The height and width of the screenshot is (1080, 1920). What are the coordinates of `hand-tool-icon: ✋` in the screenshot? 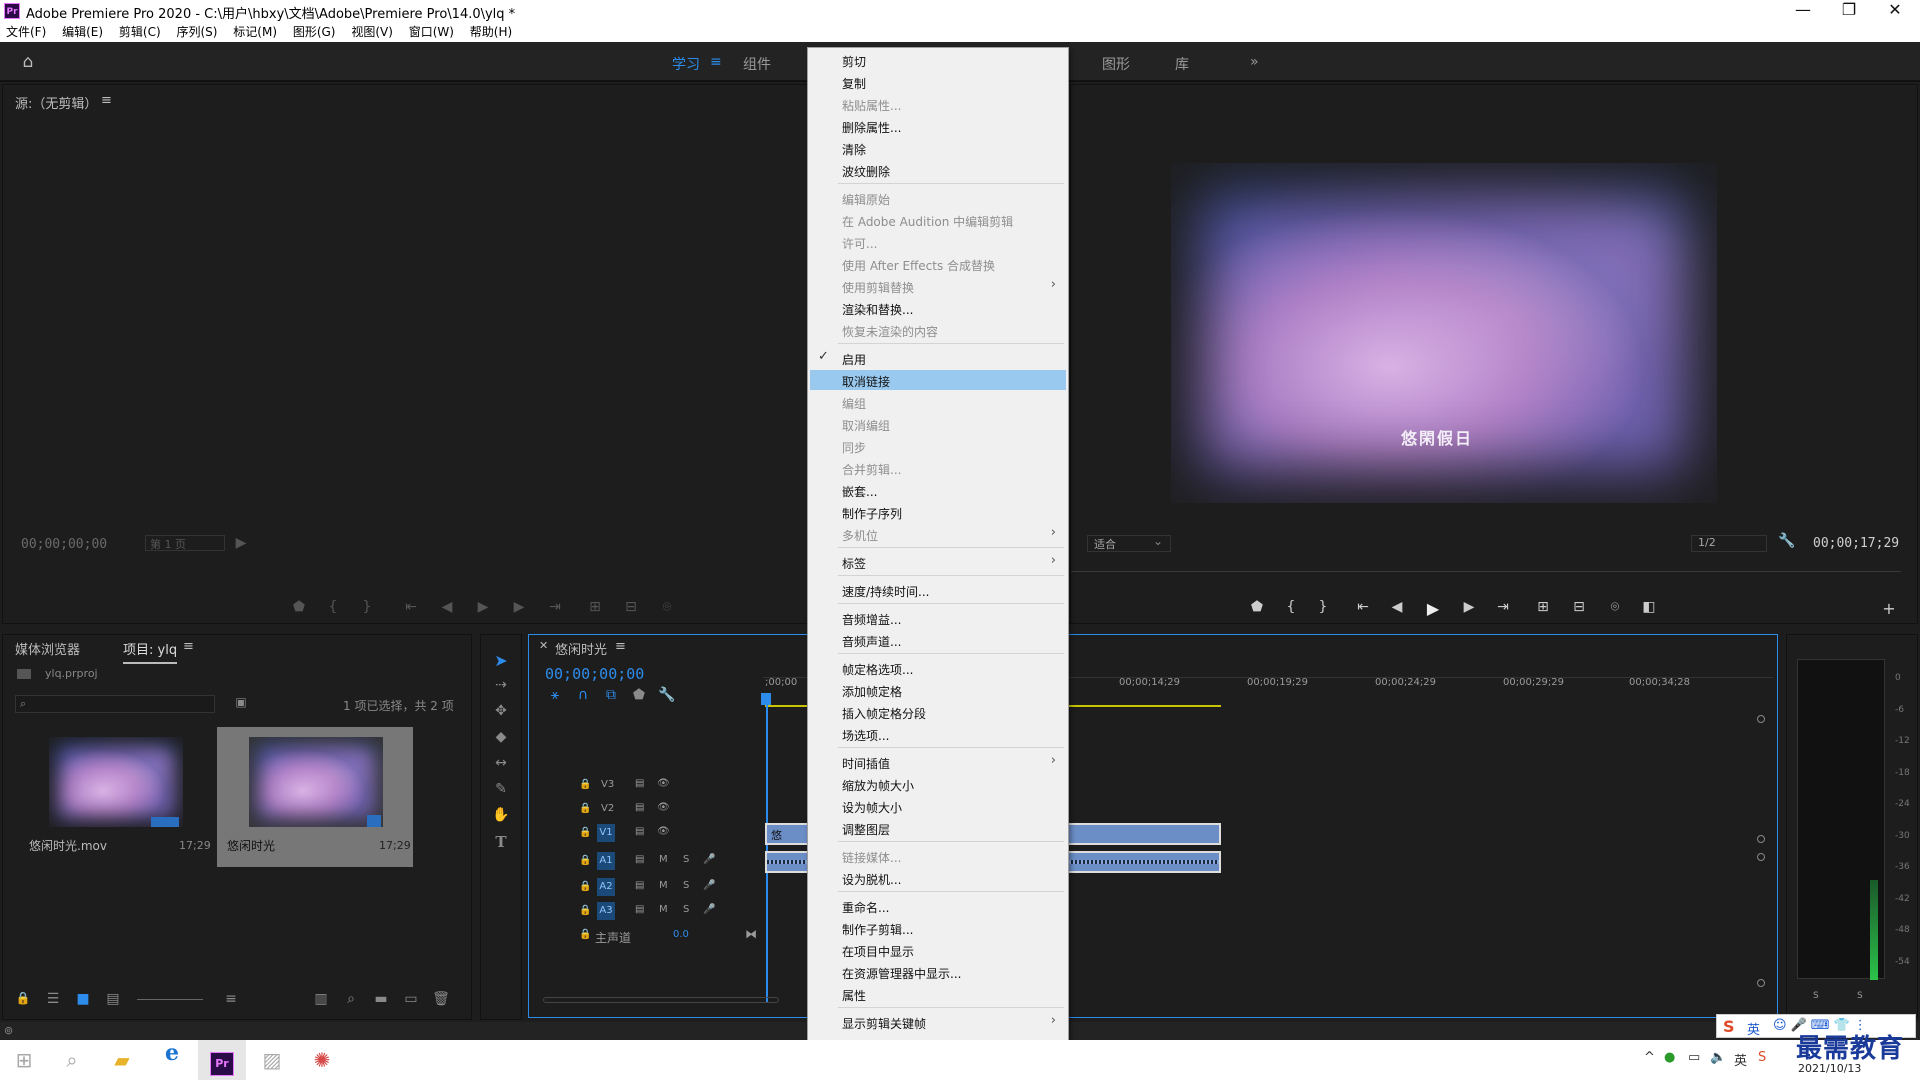 It's located at (501, 815).